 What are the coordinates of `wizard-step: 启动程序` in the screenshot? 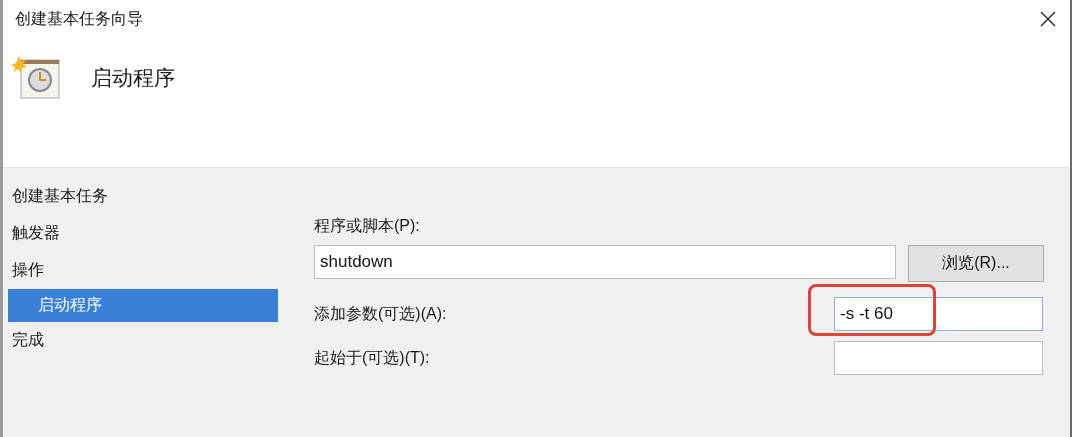 It's located at (143, 305).